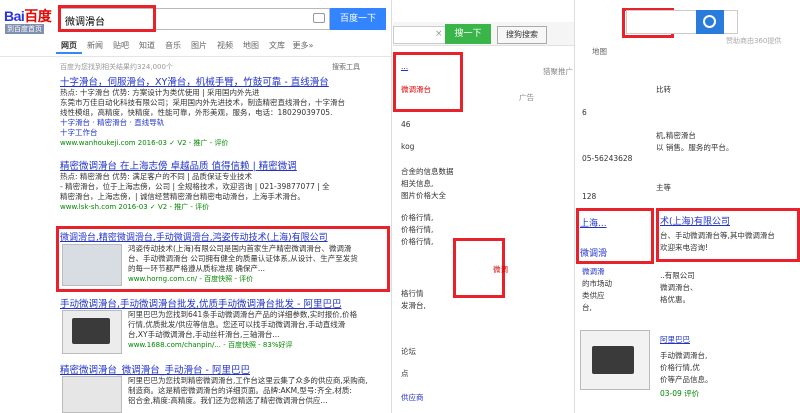 This screenshot has width=800, height=413. Describe the element at coordinates (500, 269) in the screenshot. I see `boxed-keyword: 微调` at that location.